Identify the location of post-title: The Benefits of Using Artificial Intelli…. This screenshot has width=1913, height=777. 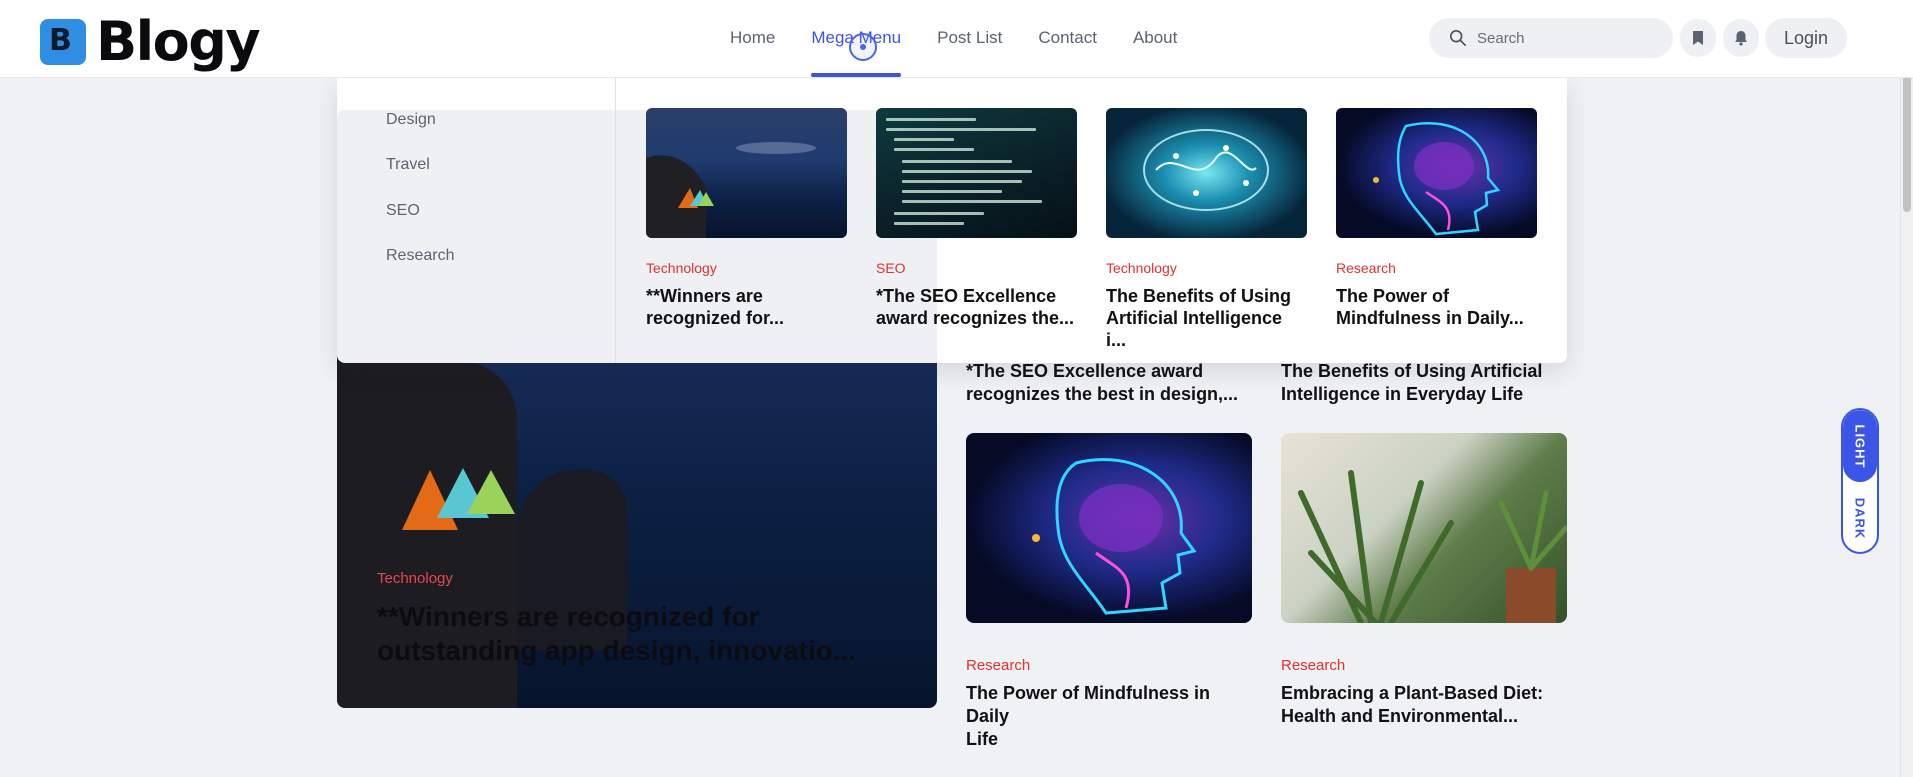
(1424, 383).